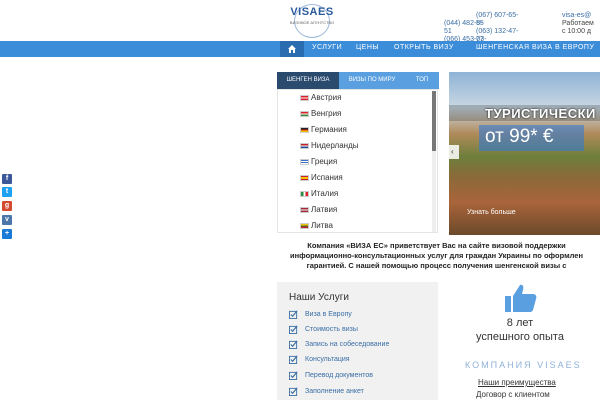 The height and width of the screenshot is (400, 600). What do you see at coordinates (356, 130) in the screenshot?
I see `country-item: Германия` at bounding box center [356, 130].